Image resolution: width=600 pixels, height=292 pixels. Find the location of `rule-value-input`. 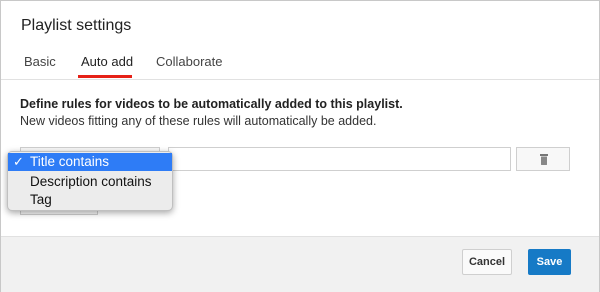

rule-value-input is located at coordinates (339, 159).